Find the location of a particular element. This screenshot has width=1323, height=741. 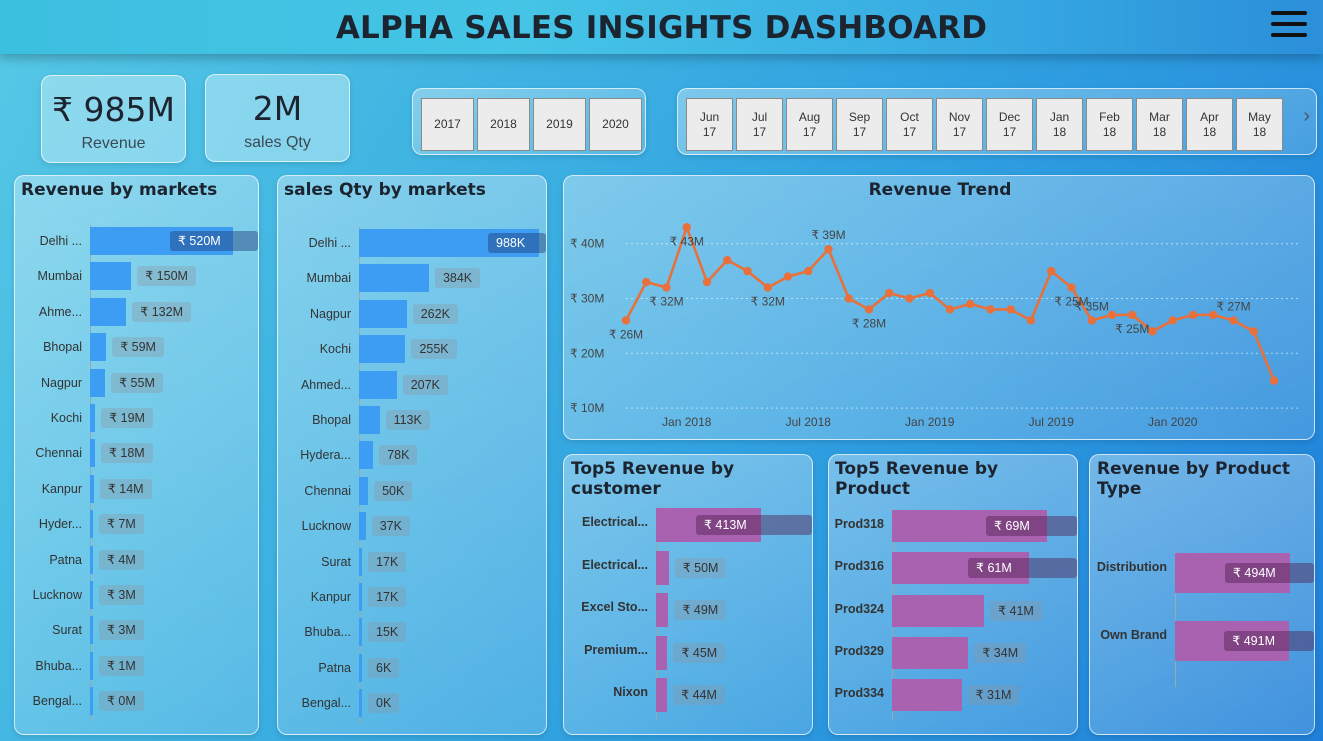

year-slicer-item: 2019 is located at coordinates (559, 124).